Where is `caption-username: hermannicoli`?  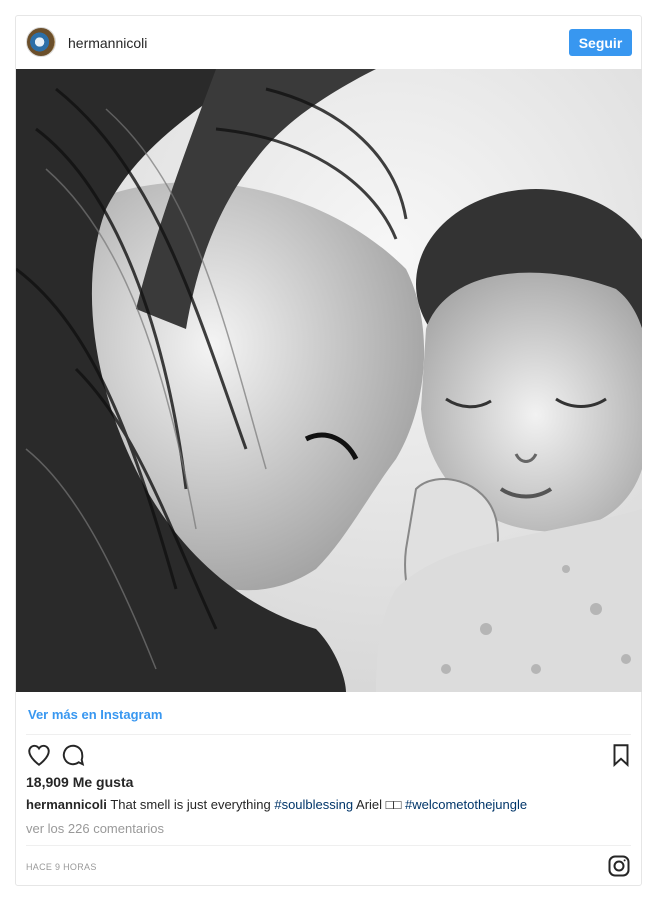
caption-username: hermannicoli is located at coordinates (66, 804).